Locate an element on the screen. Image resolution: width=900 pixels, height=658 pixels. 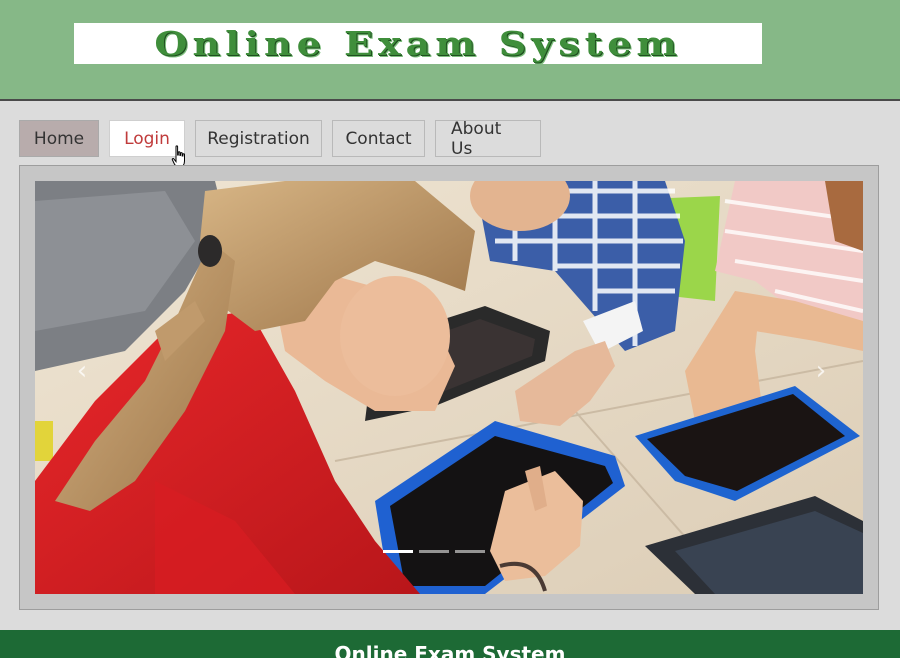
chevron-left-icon: ‹ is located at coordinates (82, 371).